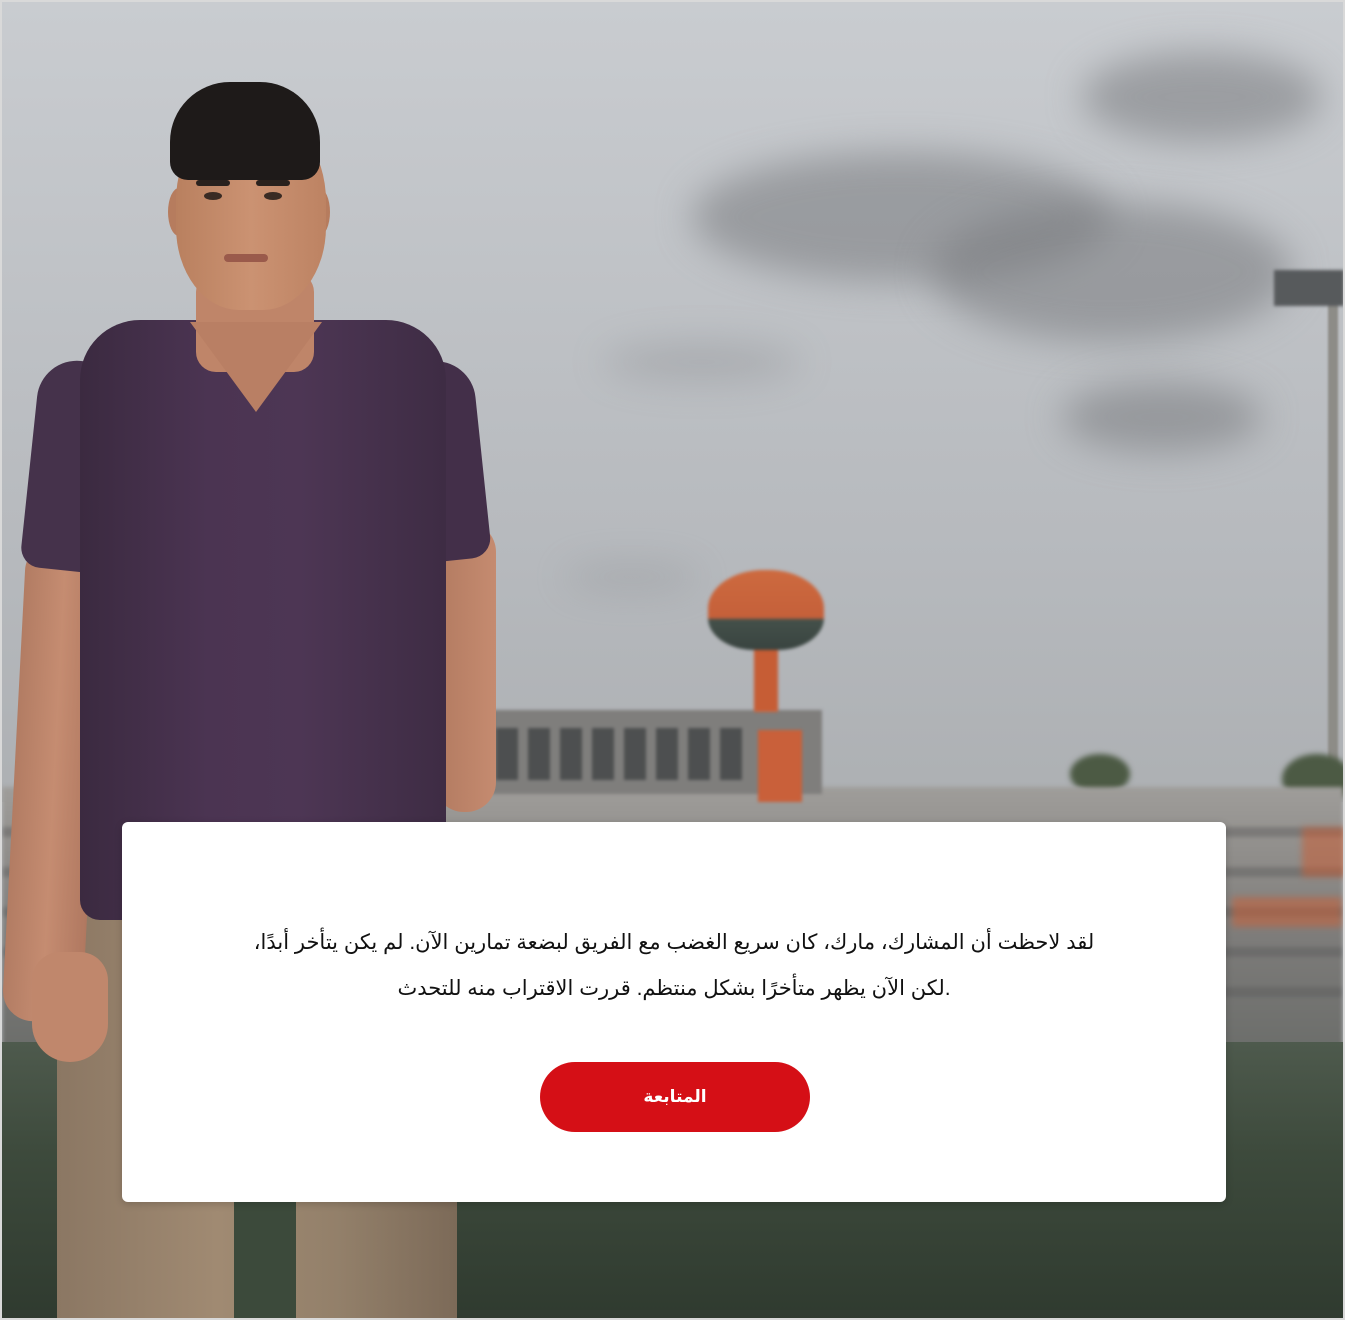 This screenshot has width=1345, height=1320. I want to click on water-tower, so click(766, 610).